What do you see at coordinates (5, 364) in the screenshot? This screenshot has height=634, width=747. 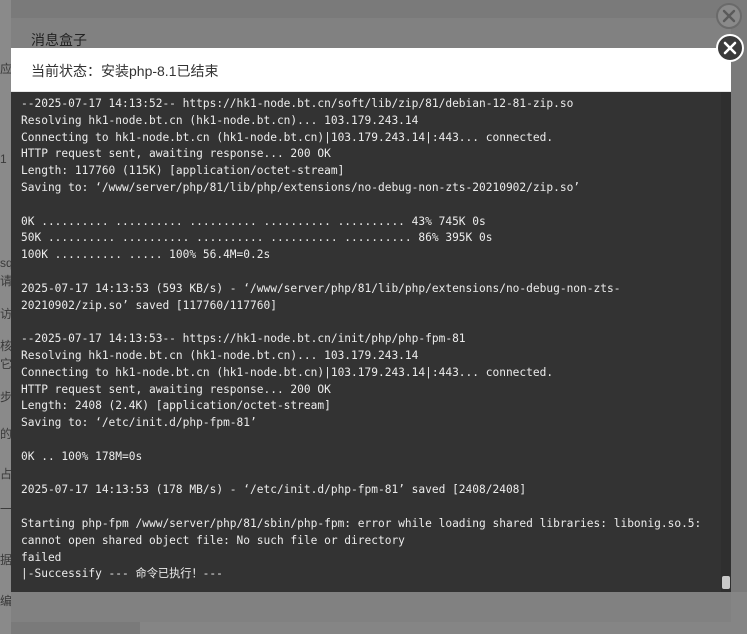 I see `background-text: 它` at bounding box center [5, 364].